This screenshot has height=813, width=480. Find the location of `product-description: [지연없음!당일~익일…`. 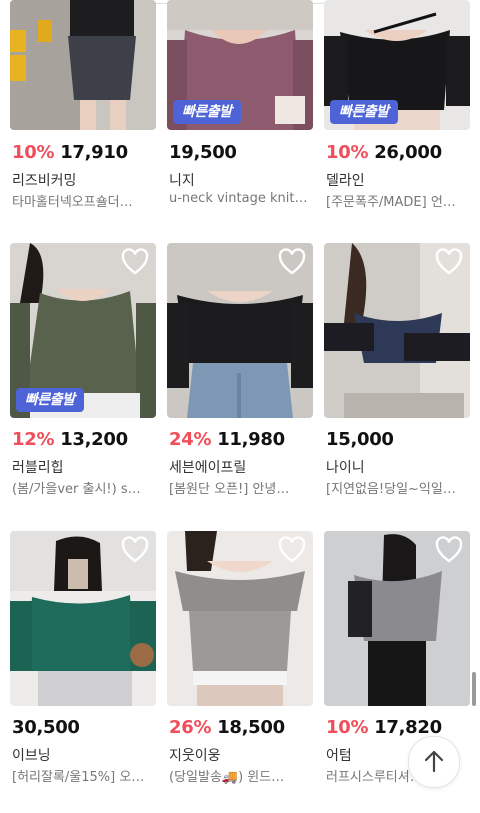

product-description: [지연없음!당일~익일… is located at coordinates (399, 487).